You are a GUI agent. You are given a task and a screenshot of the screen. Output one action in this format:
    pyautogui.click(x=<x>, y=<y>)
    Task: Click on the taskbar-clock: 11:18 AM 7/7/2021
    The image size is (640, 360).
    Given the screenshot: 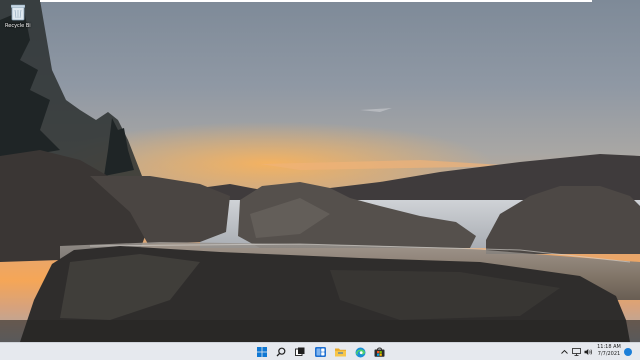 What is the action you would take?
    pyautogui.click(x=609, y=352)
    